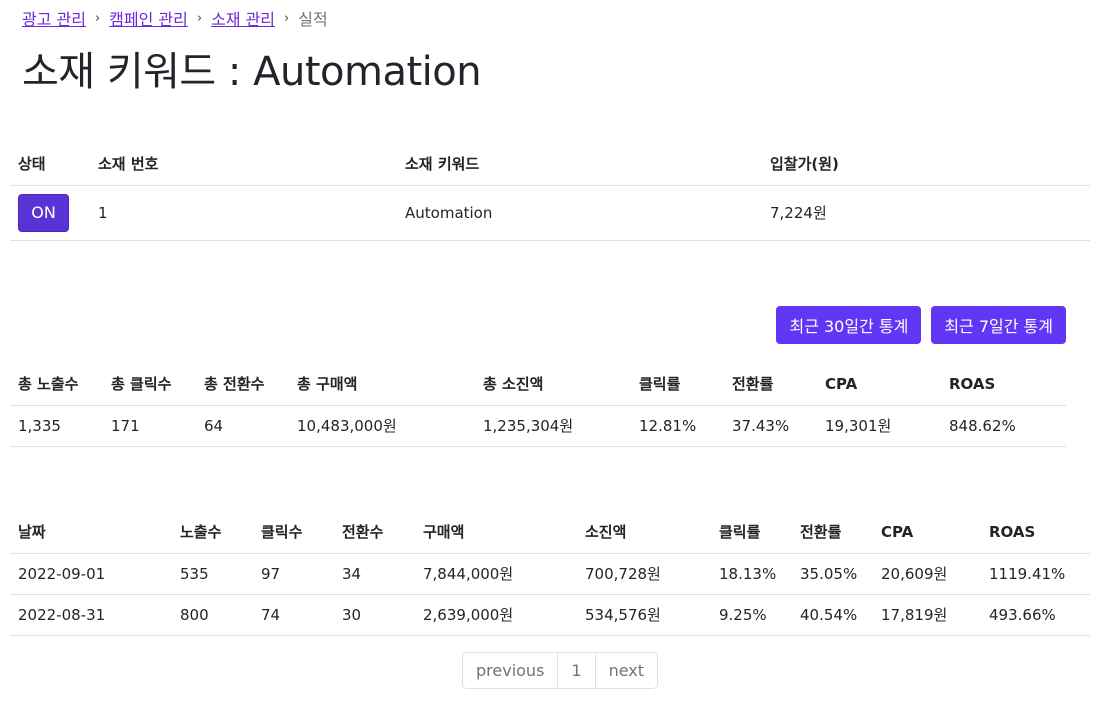  I want to click on table-cell: 40.54%, so click(832, 615).